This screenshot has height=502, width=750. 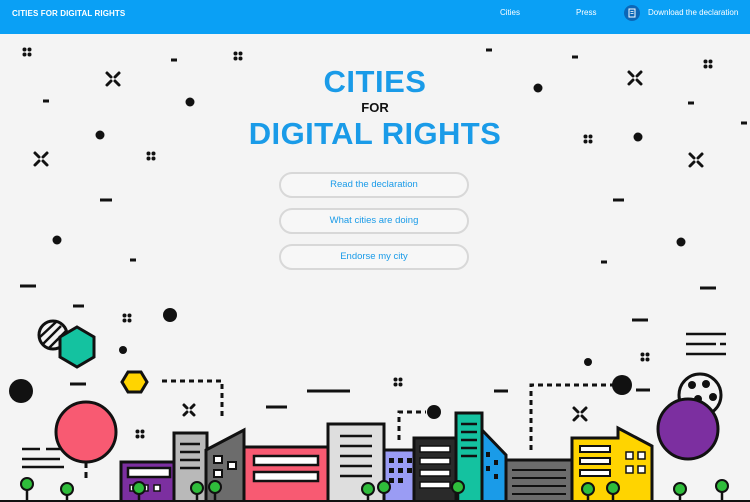 I want to click on endorse-city-button: Endorse my city, so click(x=374, y=257).